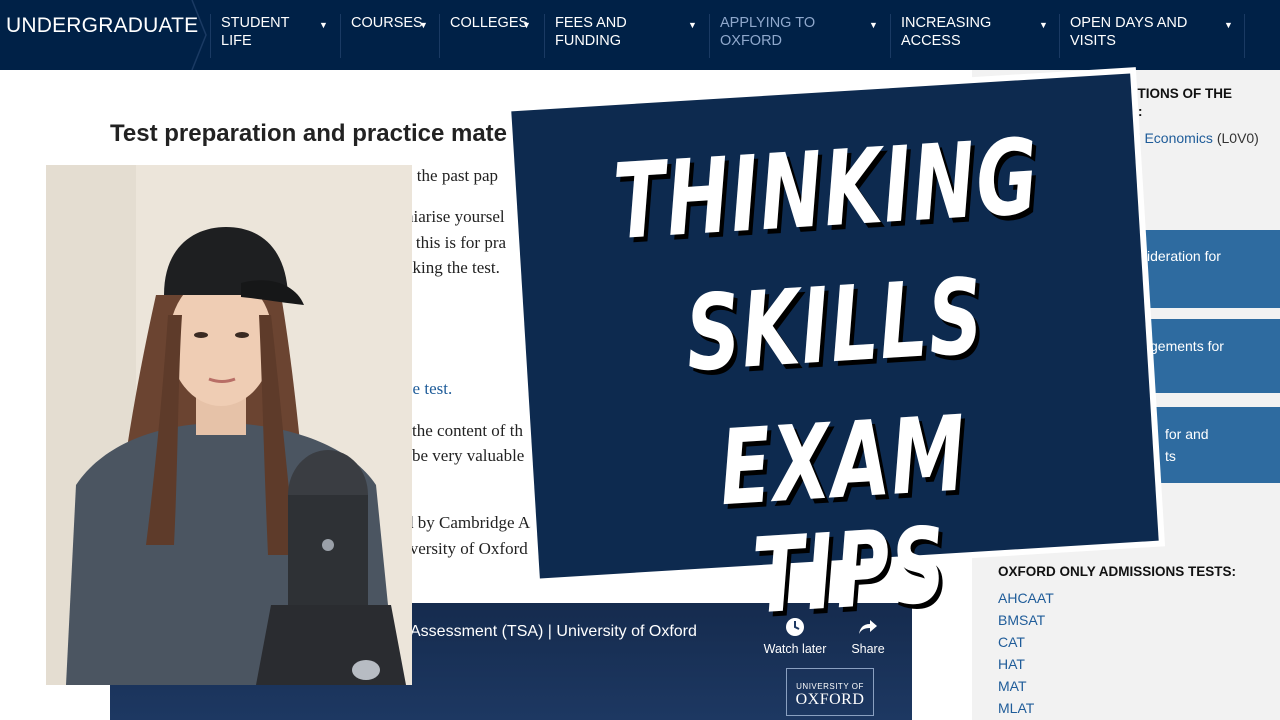  Describe the element at coordinates (466, 548) in the screenshot. I see `body-text-line: iversity of Oxford` at that location.